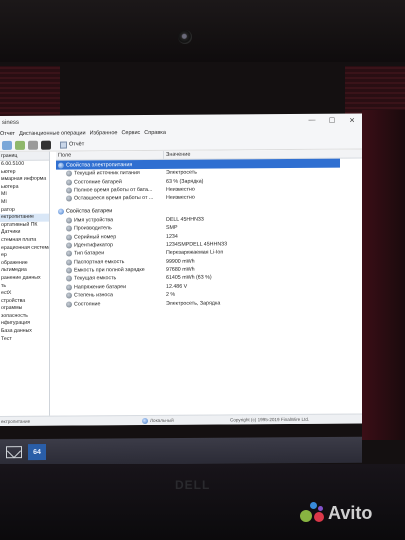 The height and width of the screenshot is (540, 405). Describe the element at coordinates (332, 120) in the screenshot. I see `maximize-button: ☐` at that location.